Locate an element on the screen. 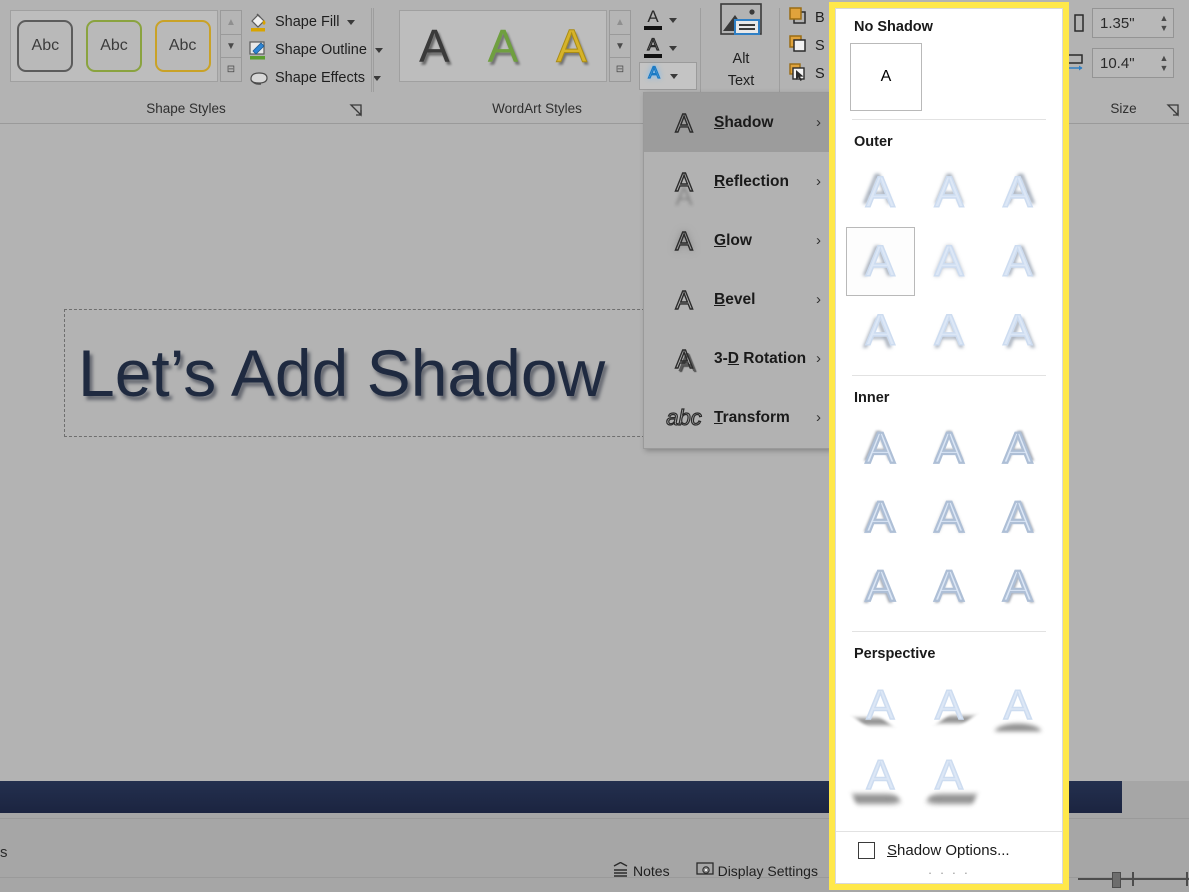  shadow-thumb-outer-3: A is located at coordinates (1017, 192).